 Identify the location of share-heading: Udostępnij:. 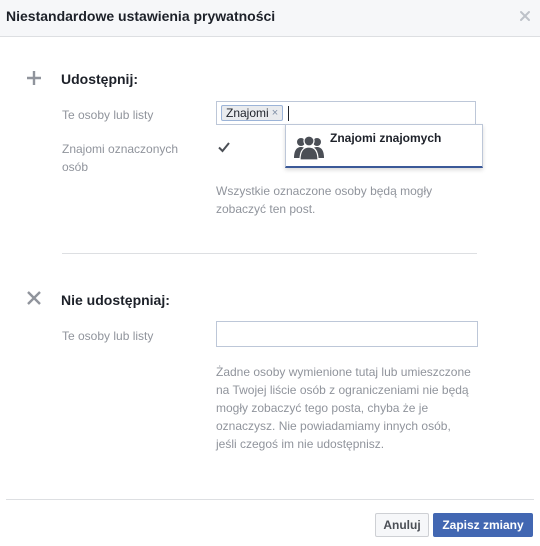
(99, 79).